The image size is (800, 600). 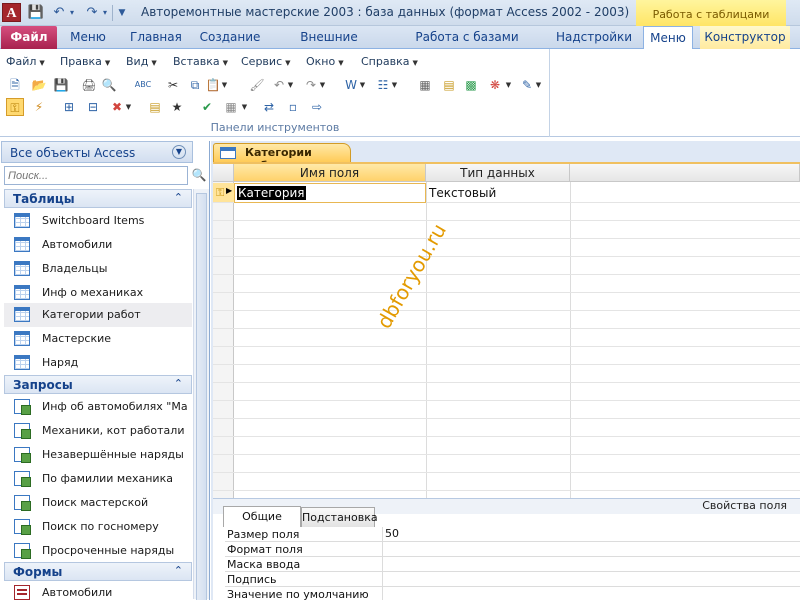 I want to click on copy-icon: ⧉, so click(x=195, y=85).